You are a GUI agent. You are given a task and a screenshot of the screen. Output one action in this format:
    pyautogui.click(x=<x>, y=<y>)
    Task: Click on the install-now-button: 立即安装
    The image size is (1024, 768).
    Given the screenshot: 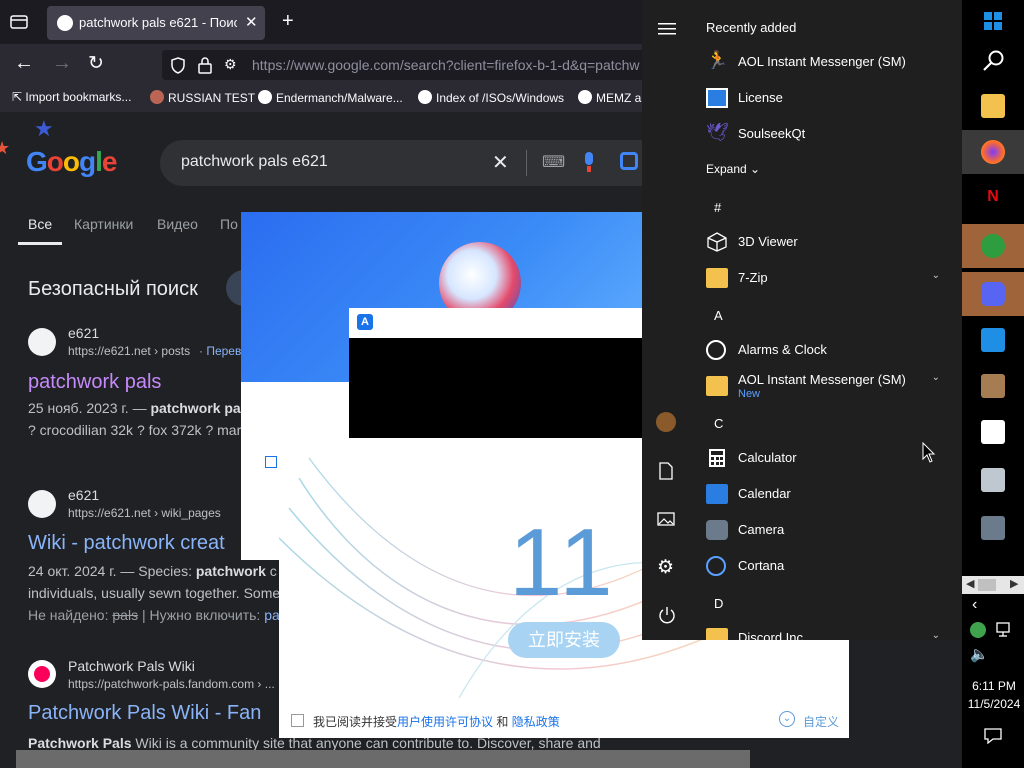 What is the action you would take?
    pyautogui.click(x=564, y=640)
    